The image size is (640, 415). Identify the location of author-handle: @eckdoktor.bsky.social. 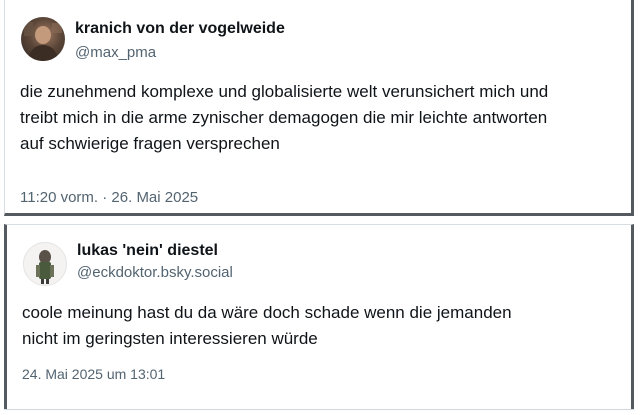
(155, 272).